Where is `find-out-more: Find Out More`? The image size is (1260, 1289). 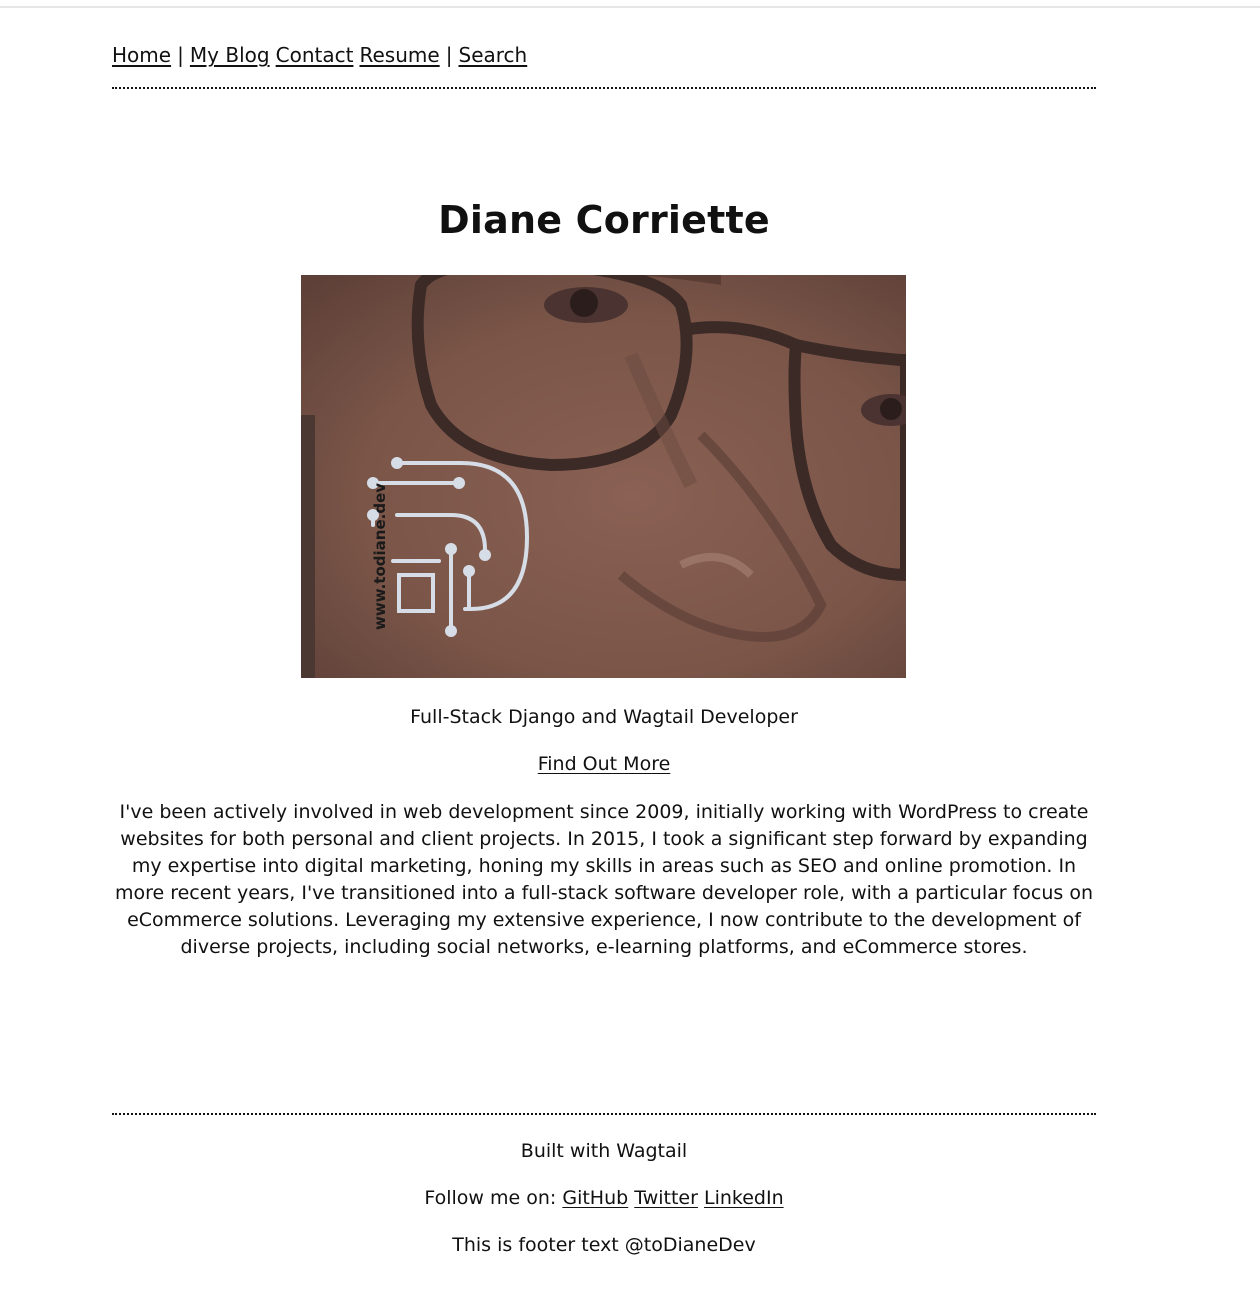
find-out-more: Find Out More is located at coordinates (604, 764).